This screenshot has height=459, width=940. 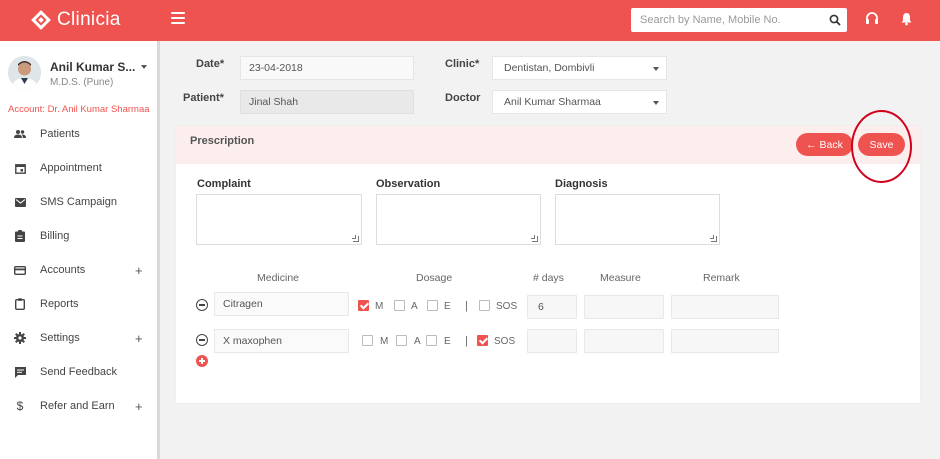 I want to click on sidebar-item-reports: Reports, so click(x=78, y=304).